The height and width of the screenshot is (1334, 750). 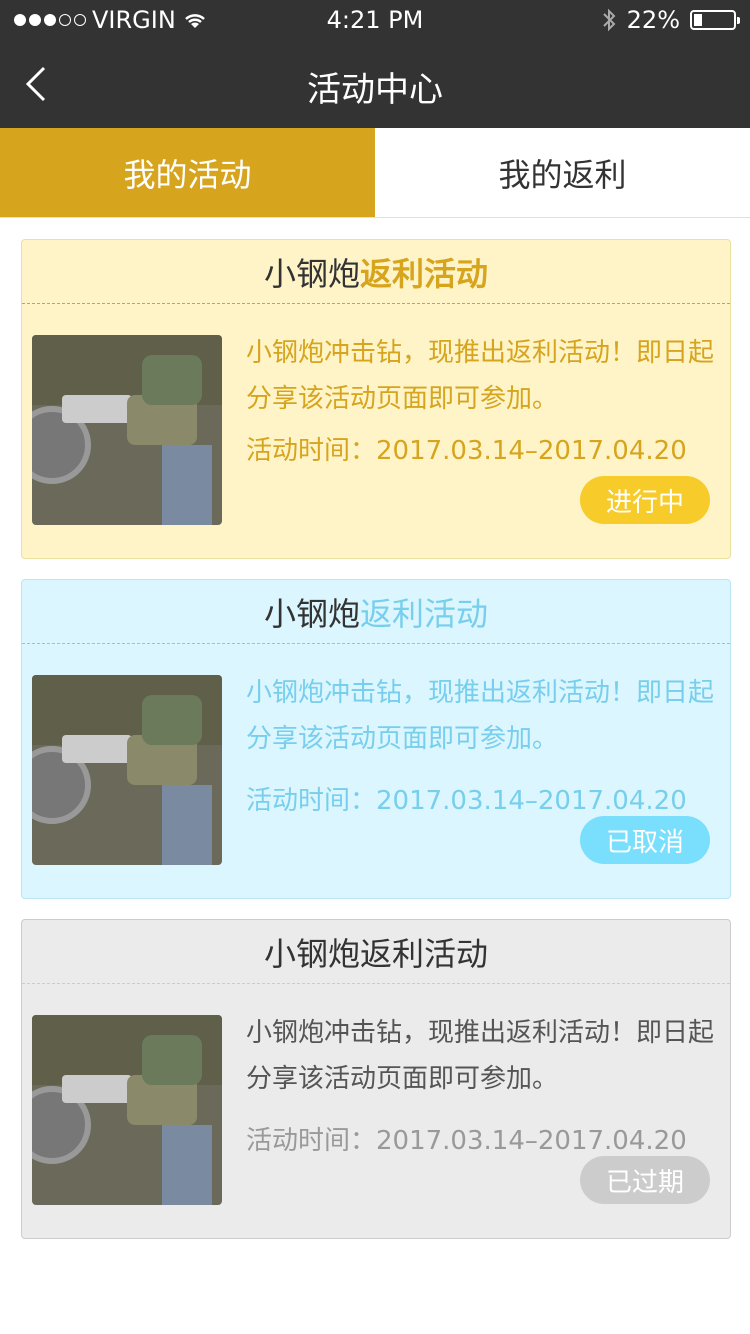 What do you see at coordinates (375, 20) in the screenshot?
I see `status-bar: VIRGIN 4:21 PM 22%` at bounding box center [375, 20].